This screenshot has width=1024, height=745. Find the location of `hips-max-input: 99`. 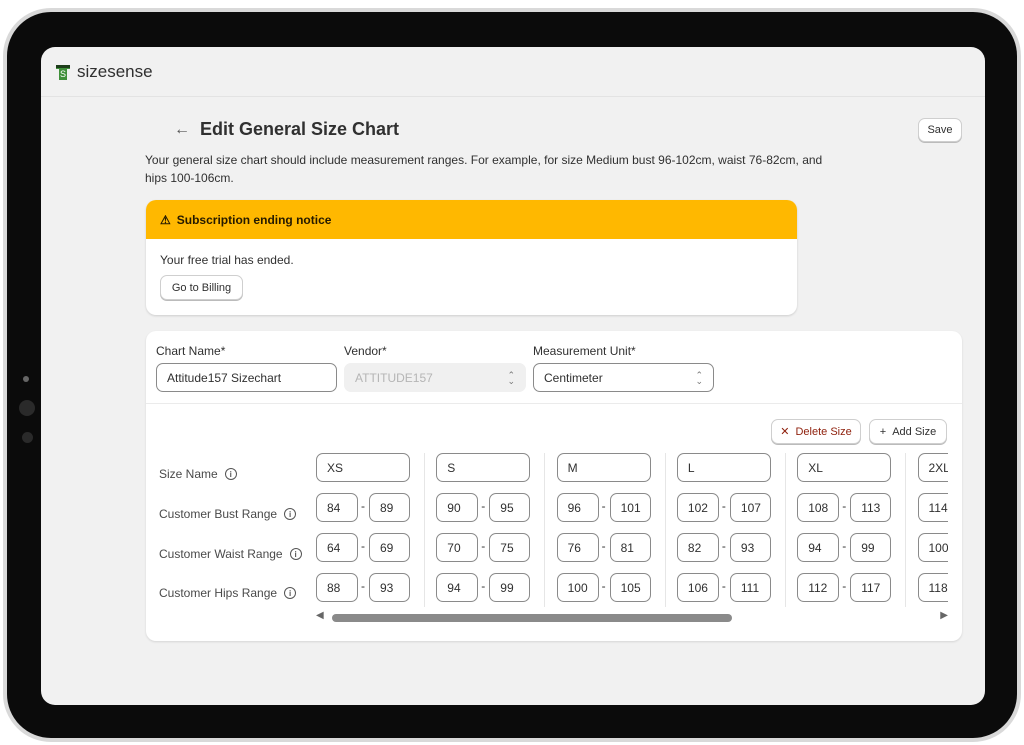

hips-max-input: 99 is located at coordinates (510, 587).